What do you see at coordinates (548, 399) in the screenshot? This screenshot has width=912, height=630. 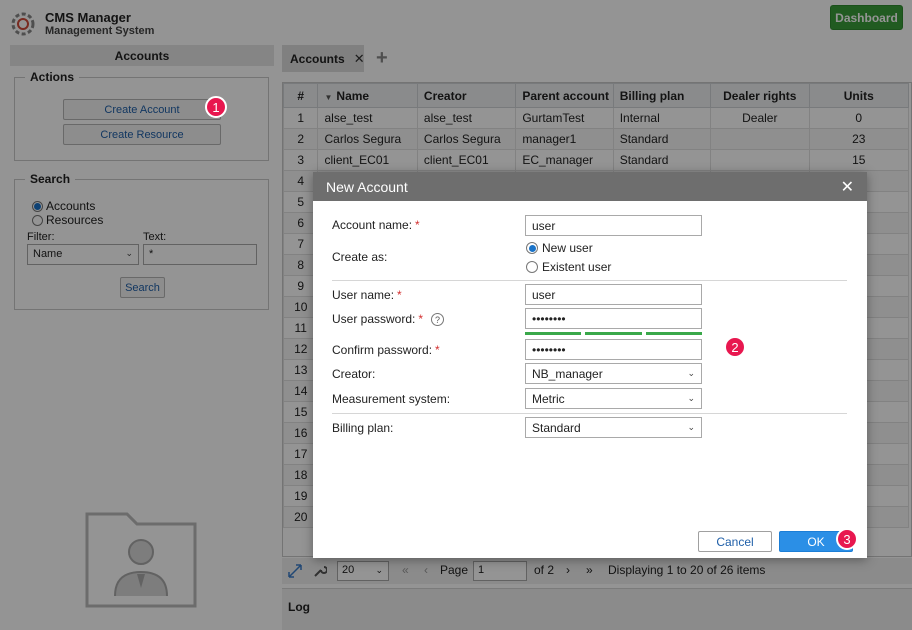 I see `measurement-select-value: Metric` at bounding box center [548, 399].